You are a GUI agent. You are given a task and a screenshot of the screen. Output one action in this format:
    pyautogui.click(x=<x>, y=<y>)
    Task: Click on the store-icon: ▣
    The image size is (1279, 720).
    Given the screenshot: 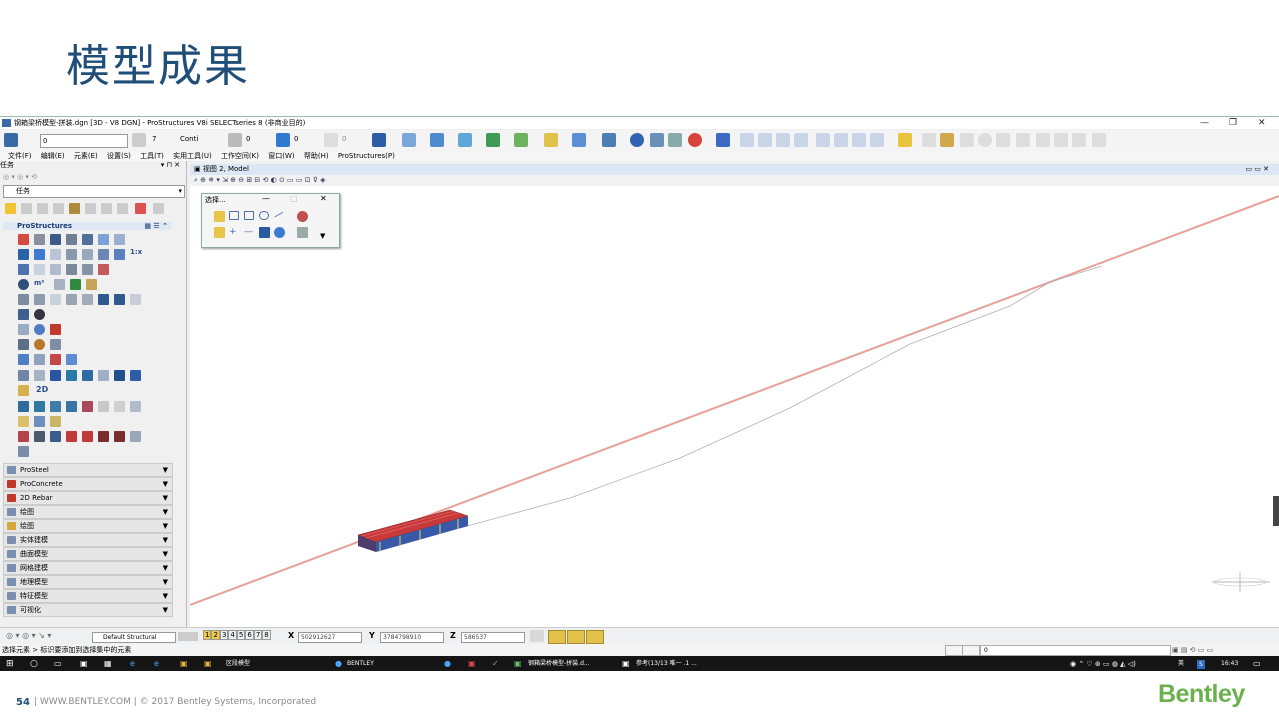 What is the action you would take?
    pyautogui.click(x=84, y=664)
    